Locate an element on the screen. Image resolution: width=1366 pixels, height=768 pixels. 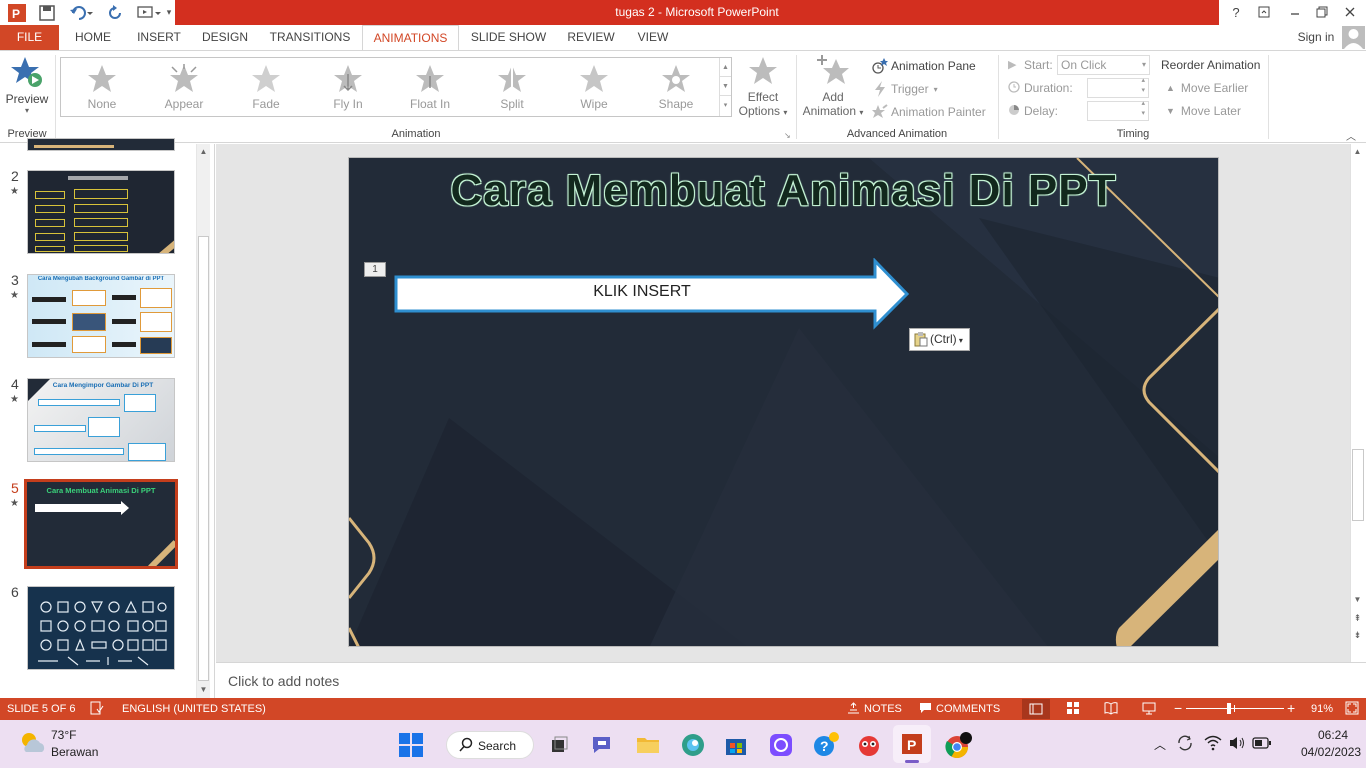
editor-scrollbar: ▲ ▼ ⇞ ⇟ is located at coordinates (1357, 403).